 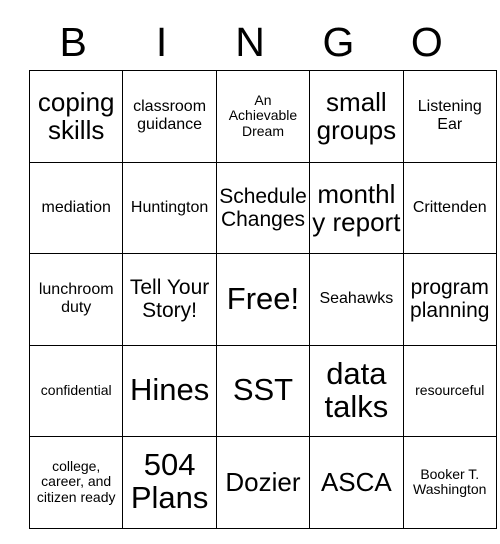 I want to click on bingo-cell-label: monthly report, so click(x=356, y=207).